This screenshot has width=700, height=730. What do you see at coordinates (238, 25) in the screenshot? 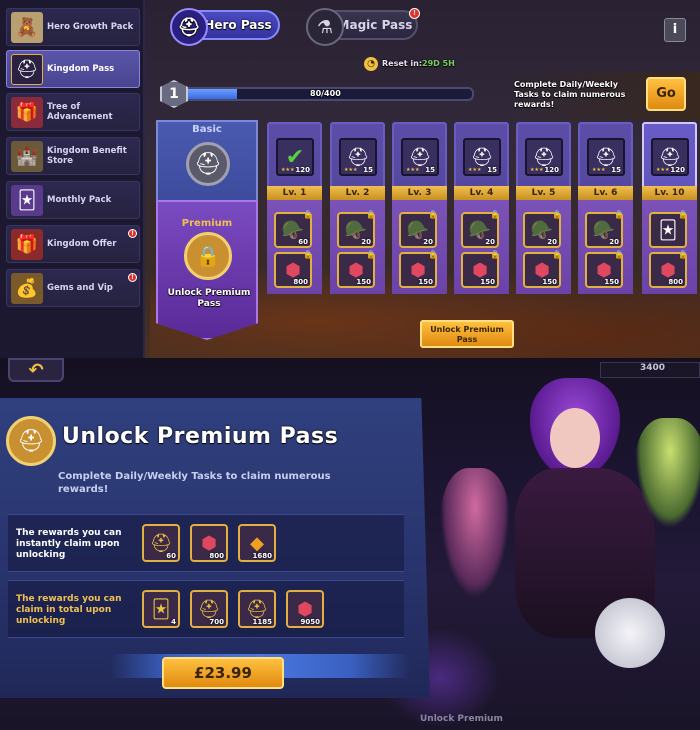
I see `tab-label: Hero Pass` at bounding box center [238, 25].